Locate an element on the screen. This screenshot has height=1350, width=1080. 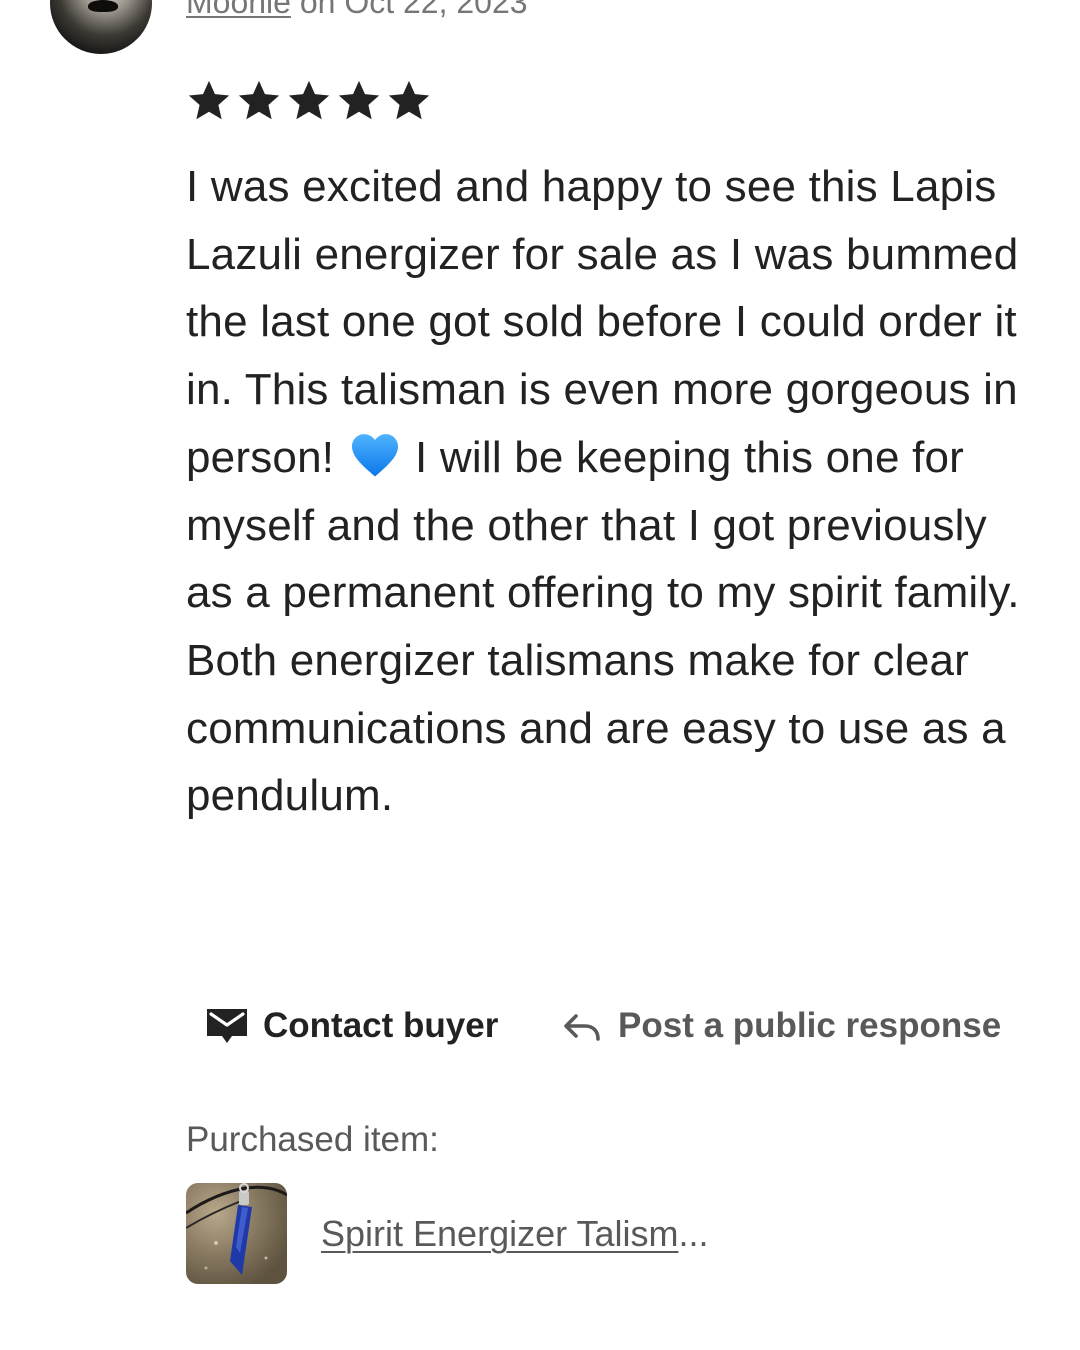
review-byline: Moonie on Oct 22, 2023 is located at coordinates (357, 11).